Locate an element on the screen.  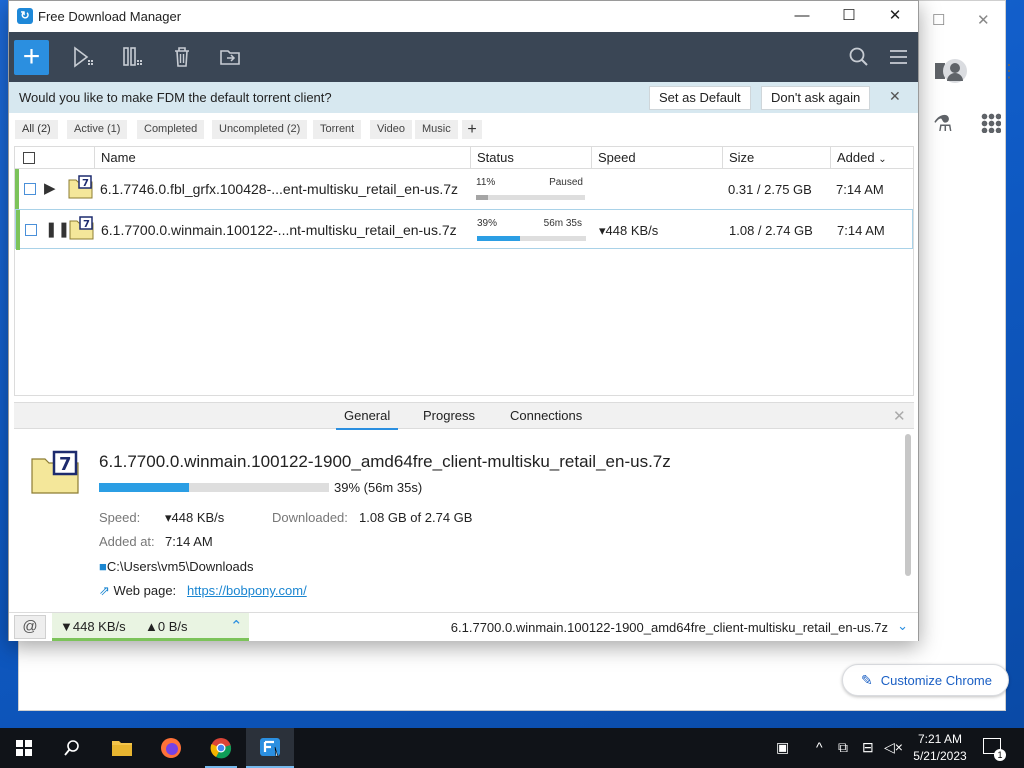
dont-ask-again-button: Don't ask again is located at coordinates (816, 98).